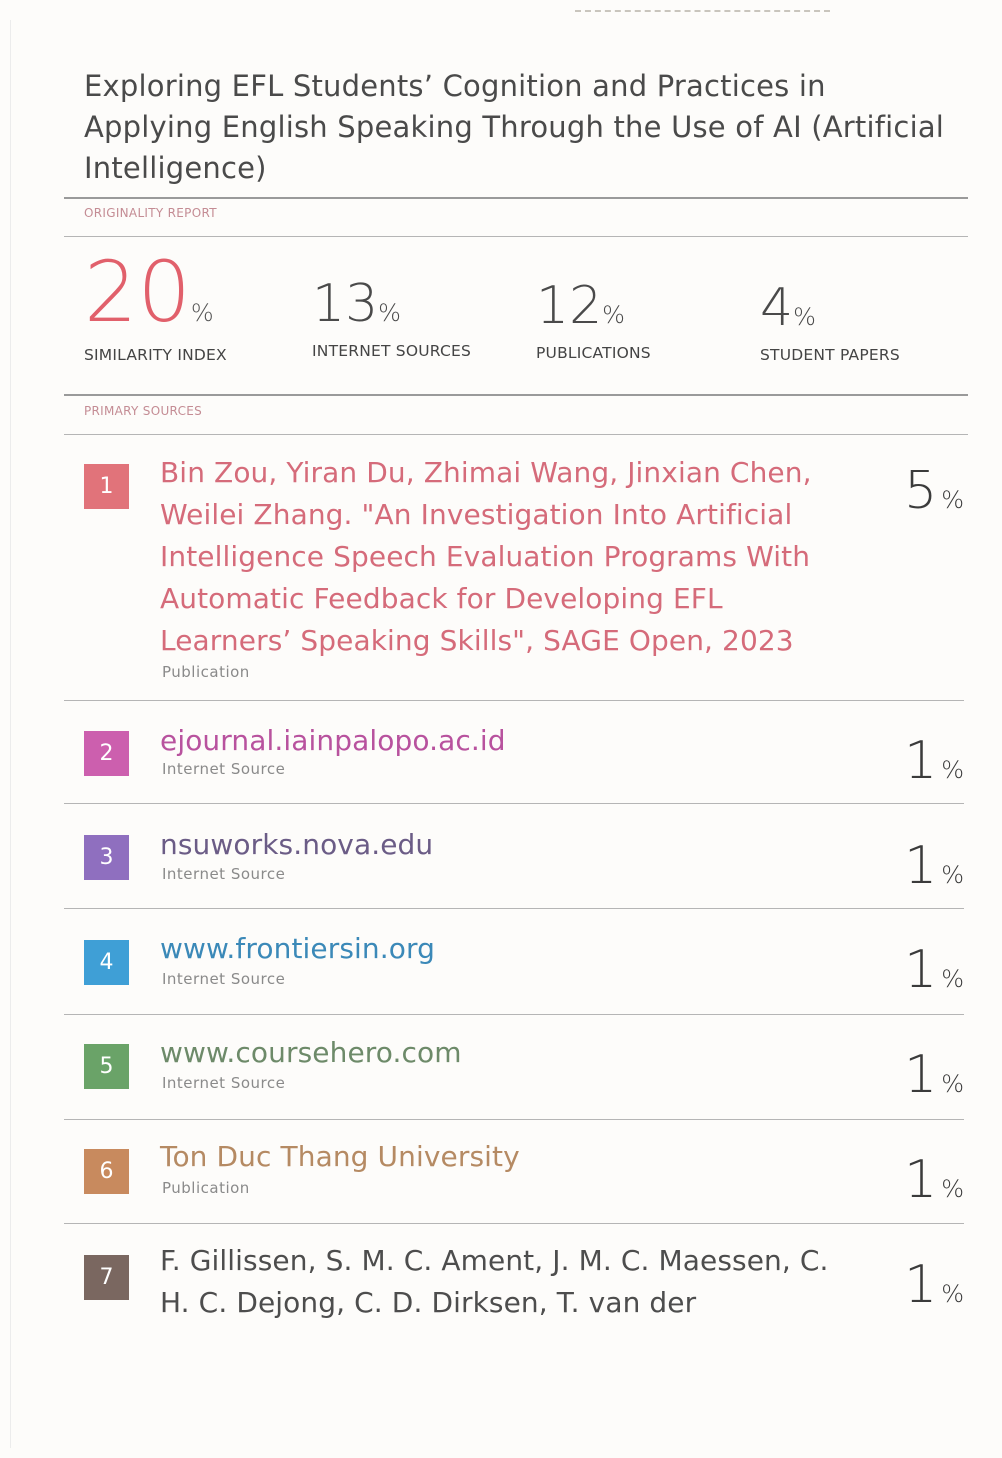 This screenshot has width=1002, height=1458. I want to click on stat-value: 13%, so click(391, 304).